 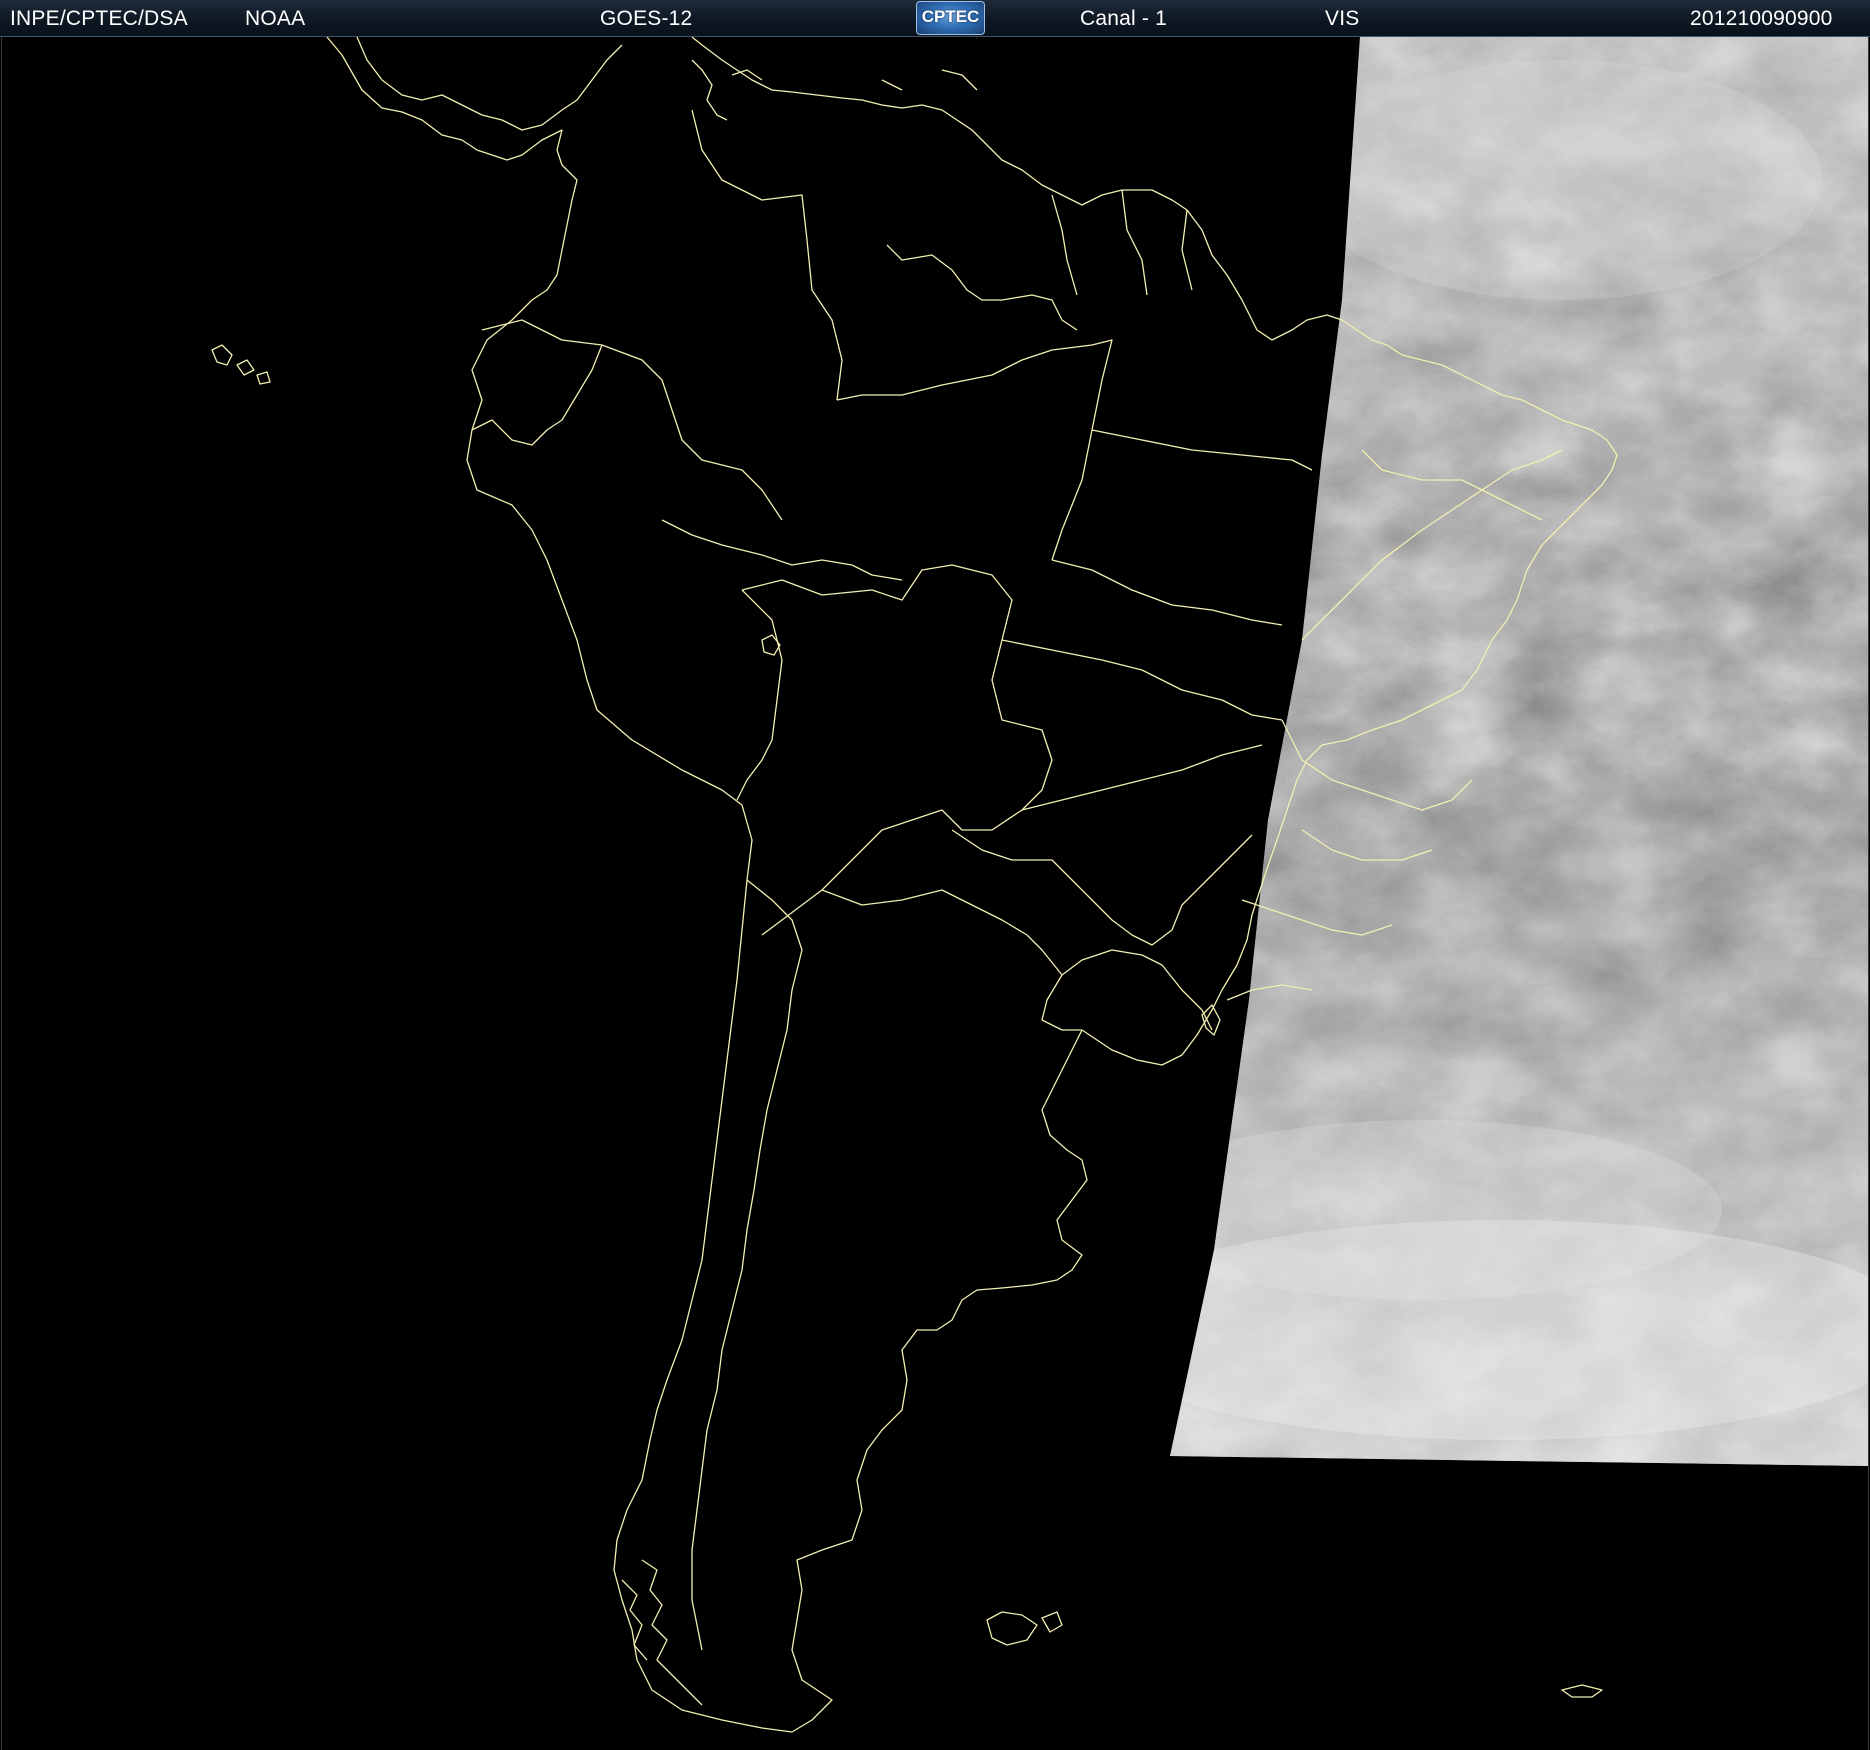 I want to click on caribbean-coast-north, so click(x=489, y=84).